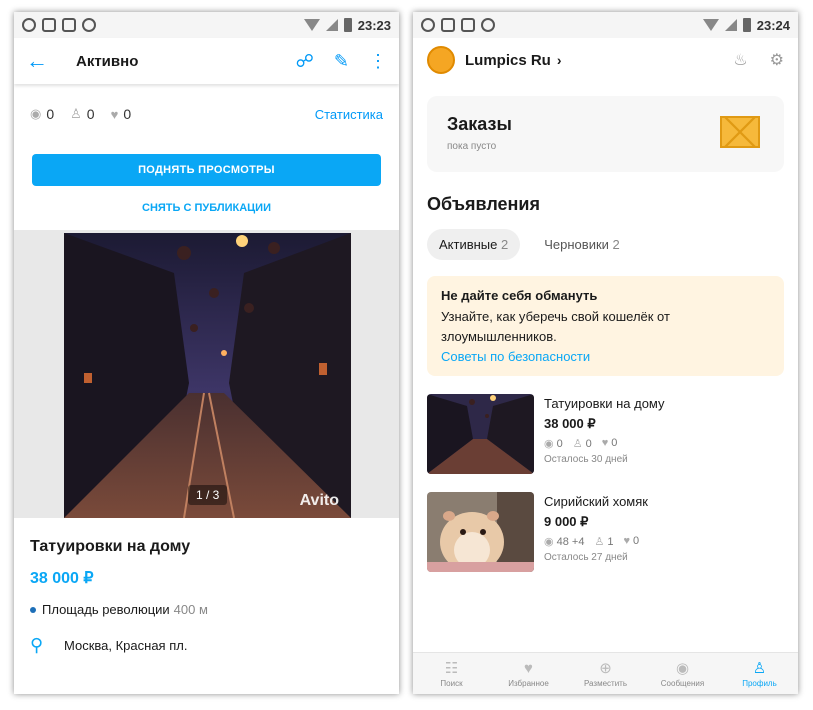 The width and height of the screenshot is (813, 710). I want to click on profile-header: Lumpics Ru › ♨ ⚙, so click(605, 60).